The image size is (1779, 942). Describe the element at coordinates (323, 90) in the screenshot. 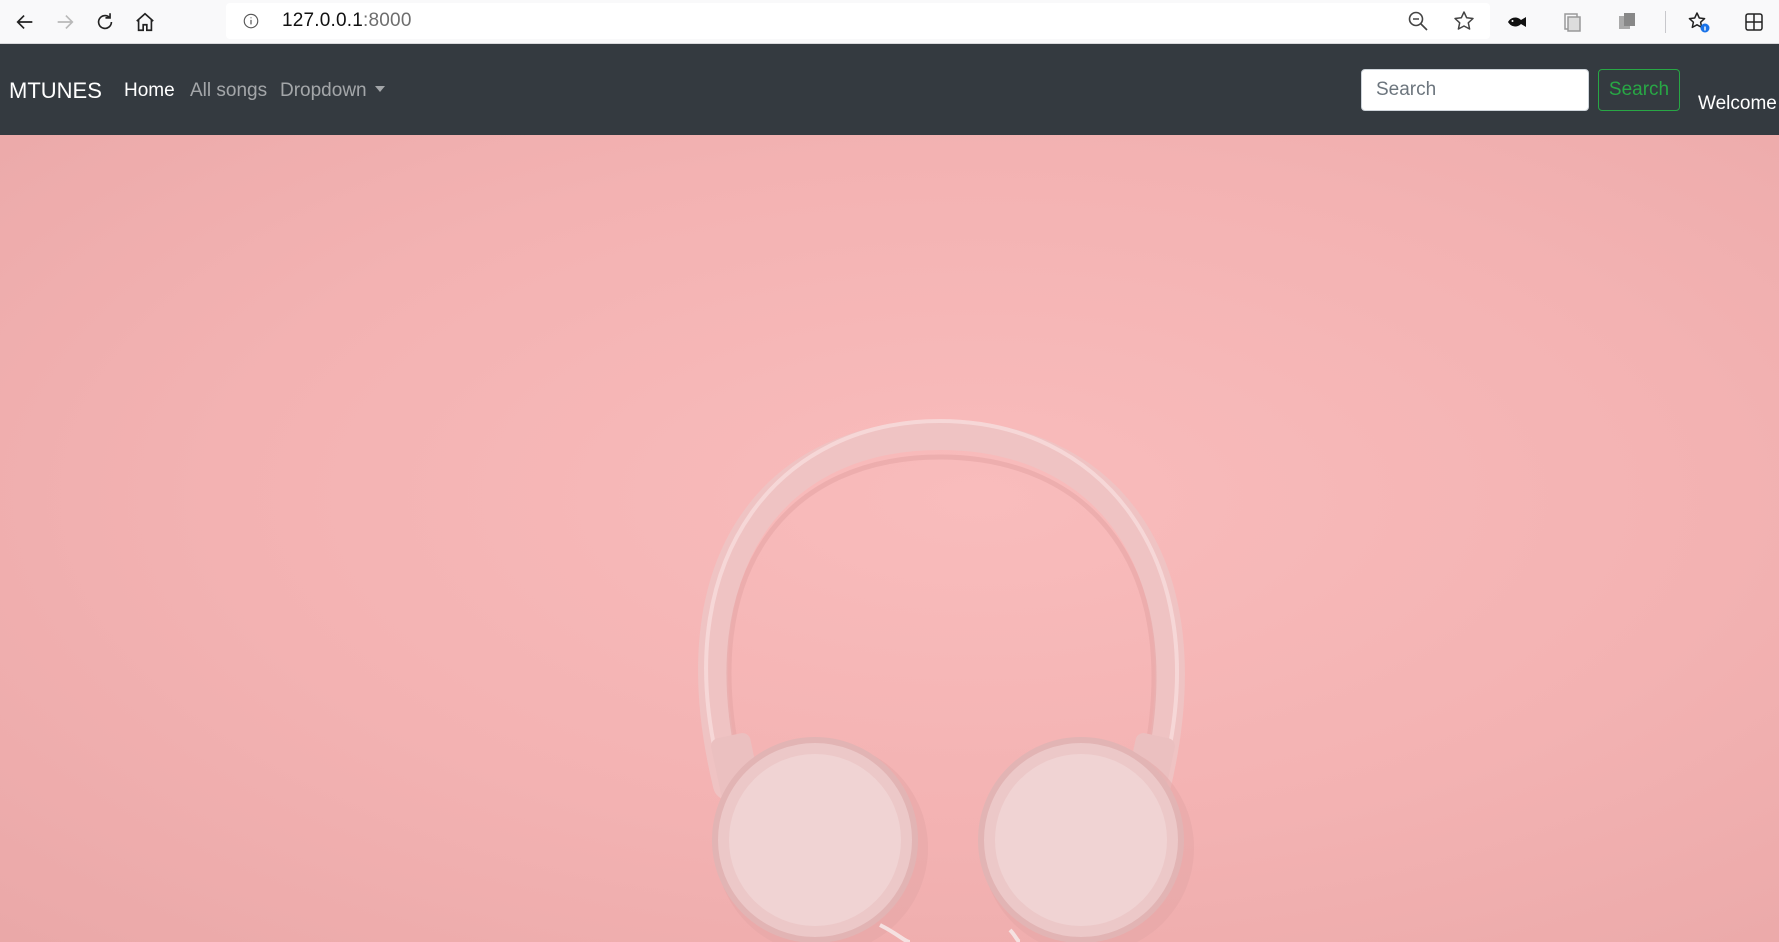

I see `dropdown-label: Dropdown` at that location.